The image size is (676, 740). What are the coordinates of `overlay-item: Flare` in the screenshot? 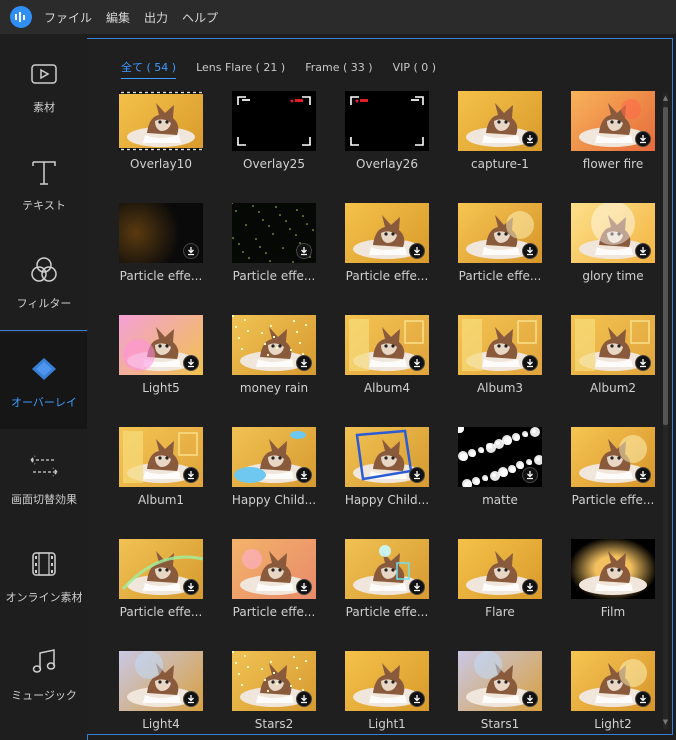 It's located at (500, 589).